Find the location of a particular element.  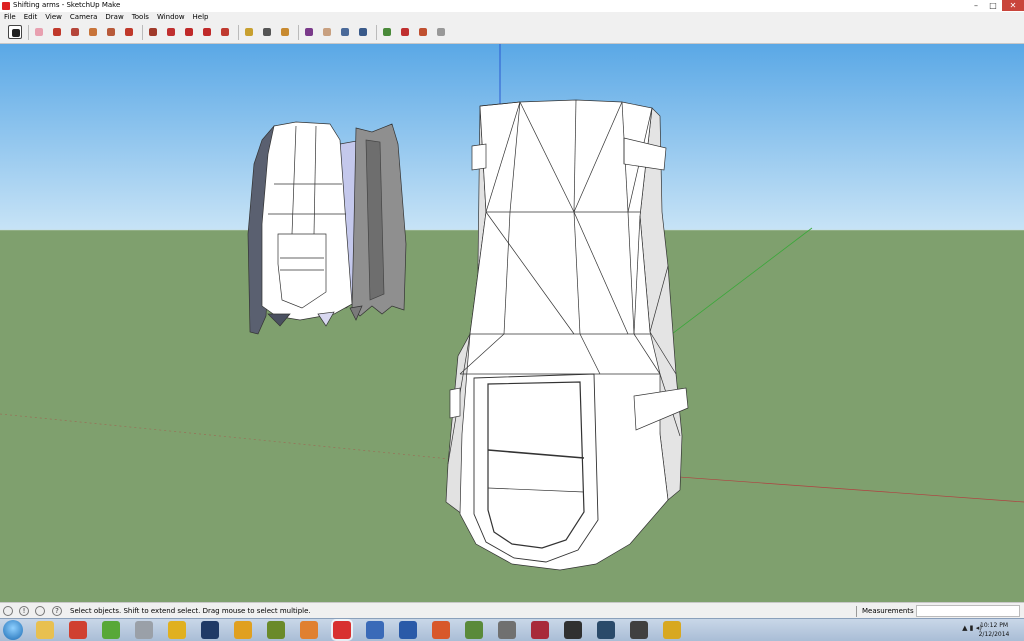

orbit-tool is located at coordinates (309, 32).